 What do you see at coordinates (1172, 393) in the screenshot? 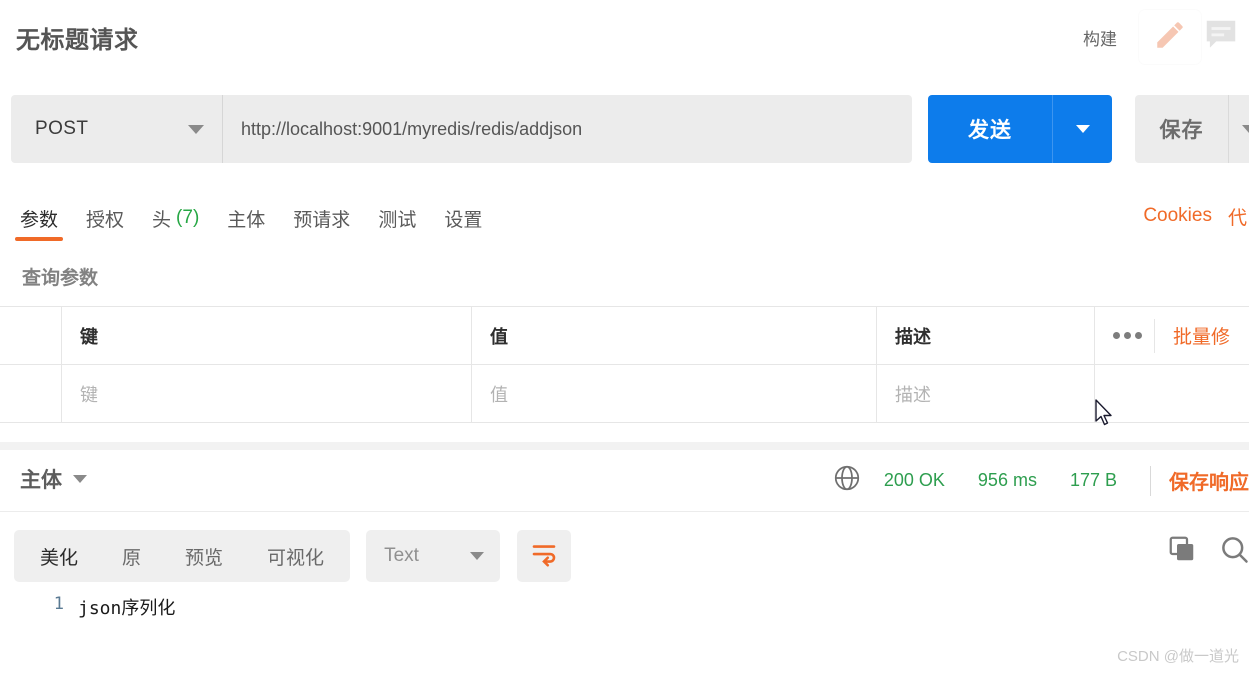
I see `row-tools-cell` at bounding box center [1172, 393].